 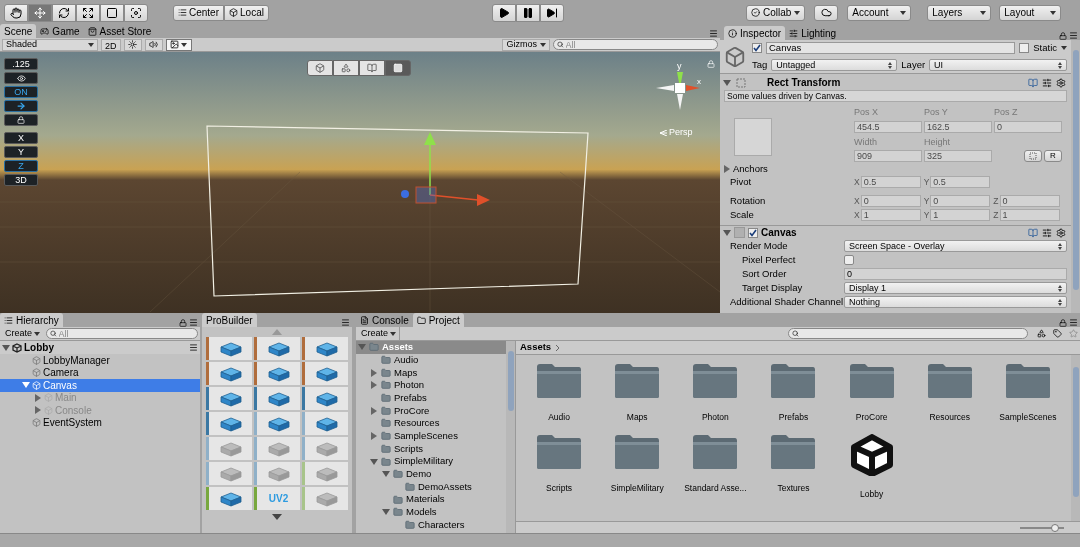 What do you see at coordinates (246, 12) in the screenshot?
I see `pivot-rotation-button: Local` at bounding box center [246, 12].